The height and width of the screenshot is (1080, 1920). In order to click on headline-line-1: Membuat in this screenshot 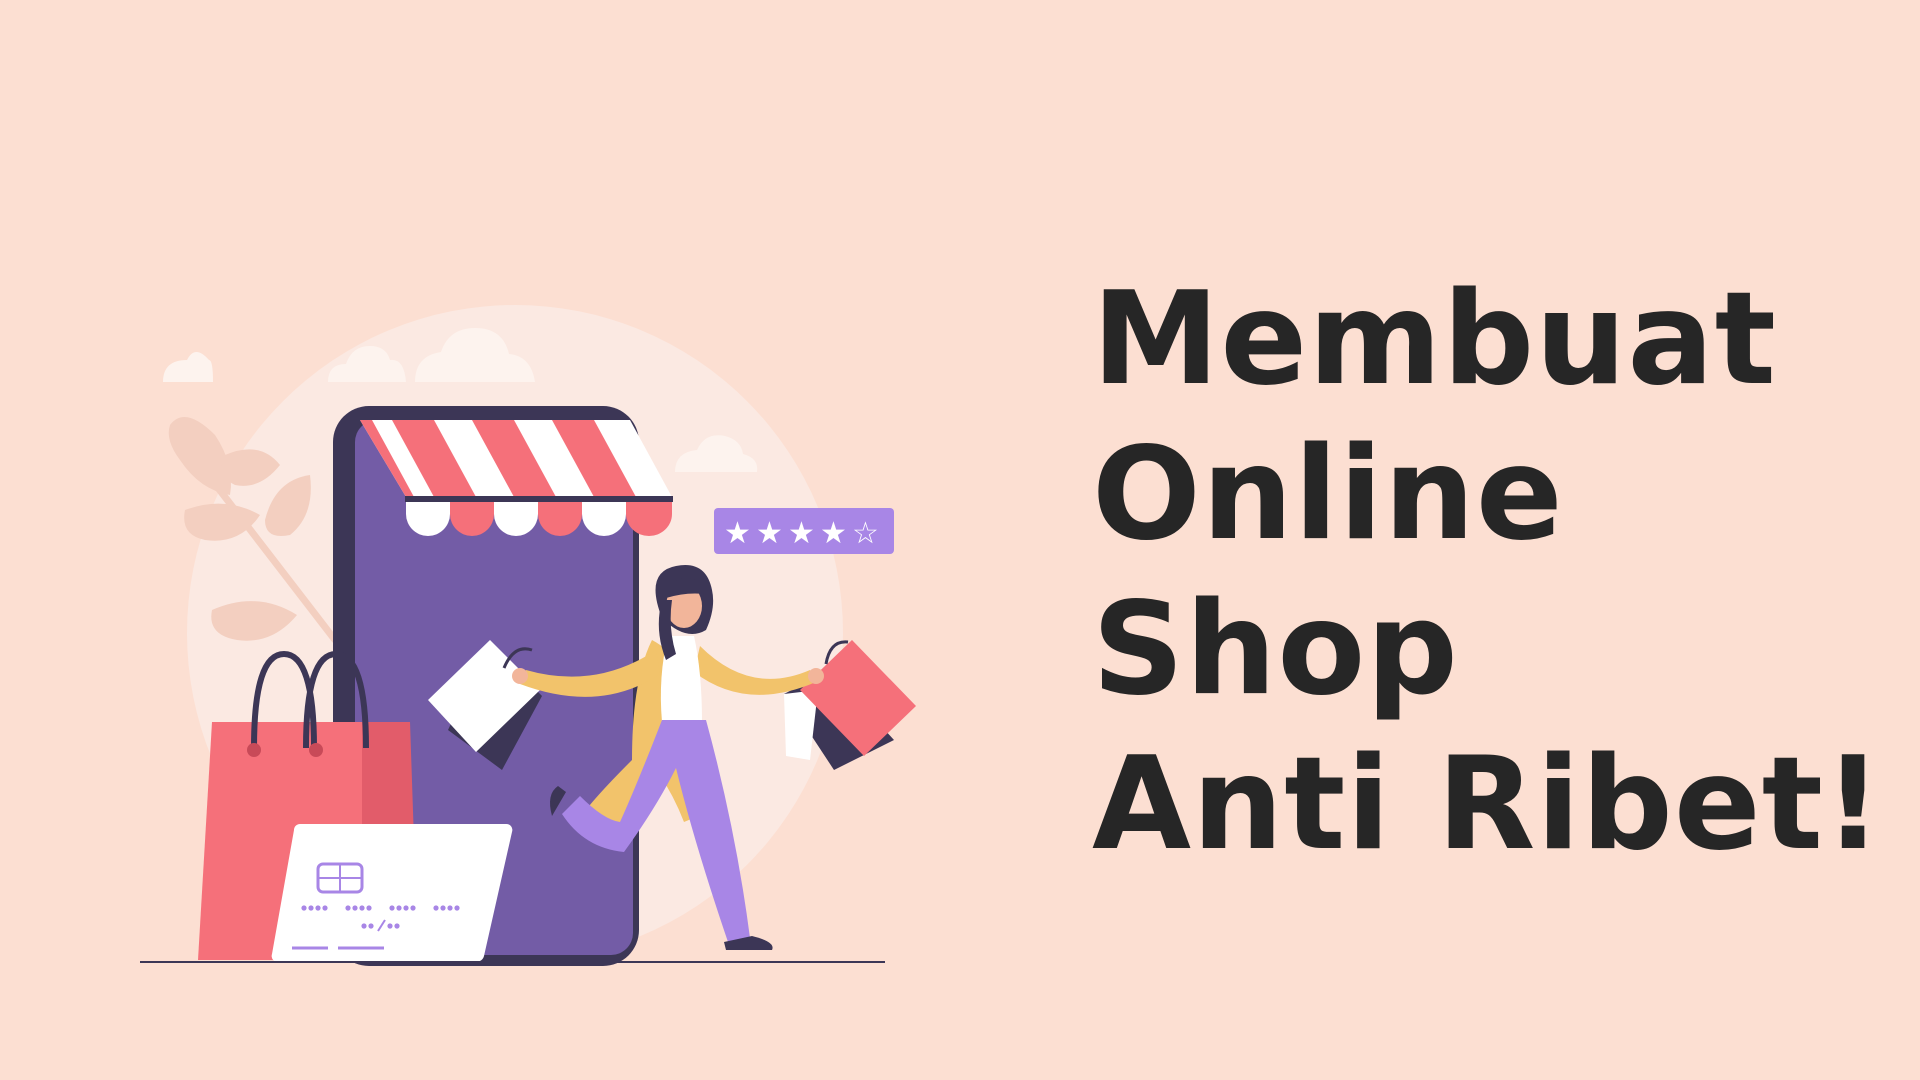, I will do `click(1434, 339)`.